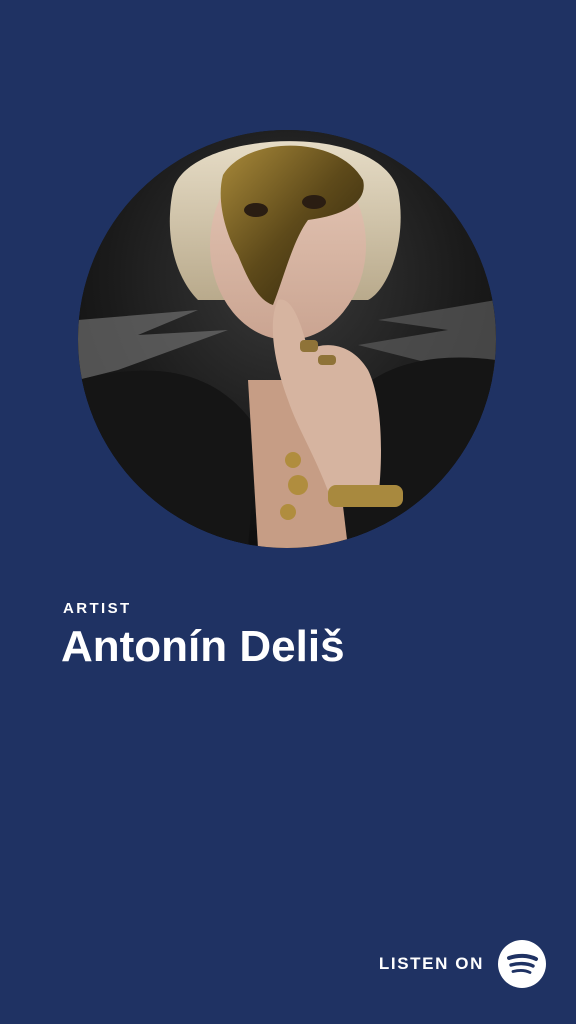  What do you see at coordinates (522, 964) in the screenshot?
I see `spotify-icon` at bounding box center [522, 964].